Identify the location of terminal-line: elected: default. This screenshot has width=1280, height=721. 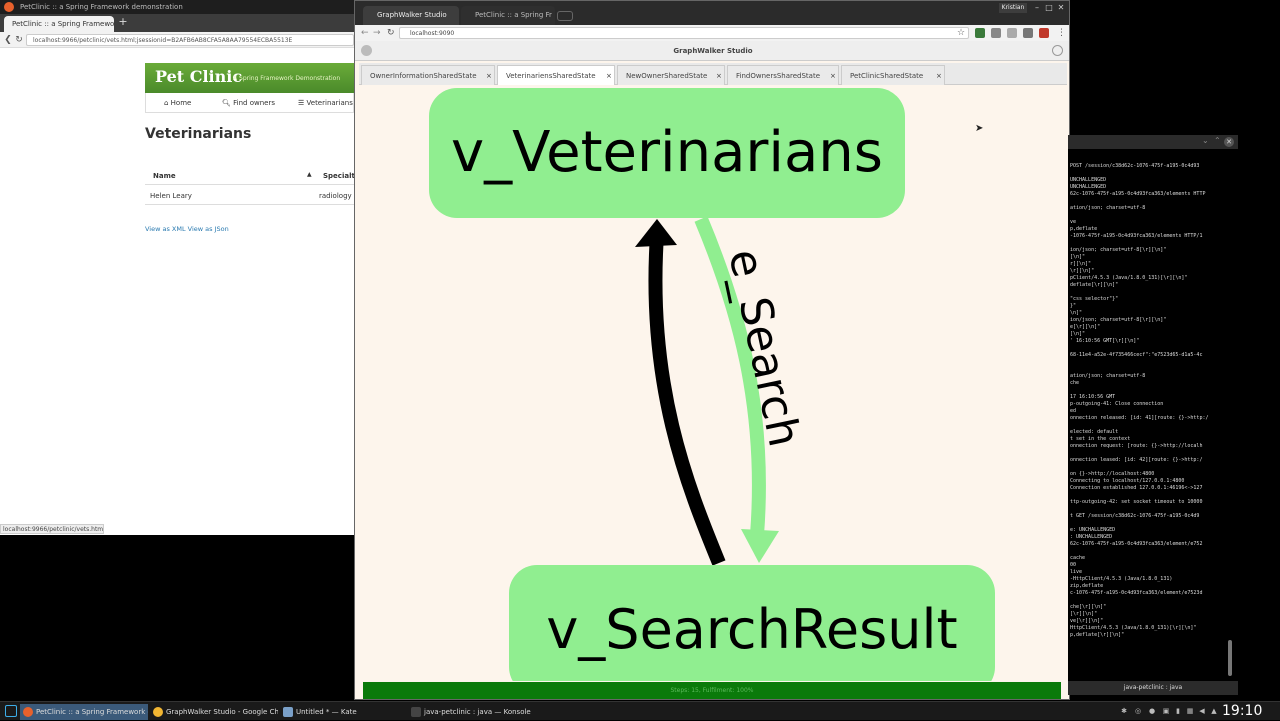
(1094, 432).